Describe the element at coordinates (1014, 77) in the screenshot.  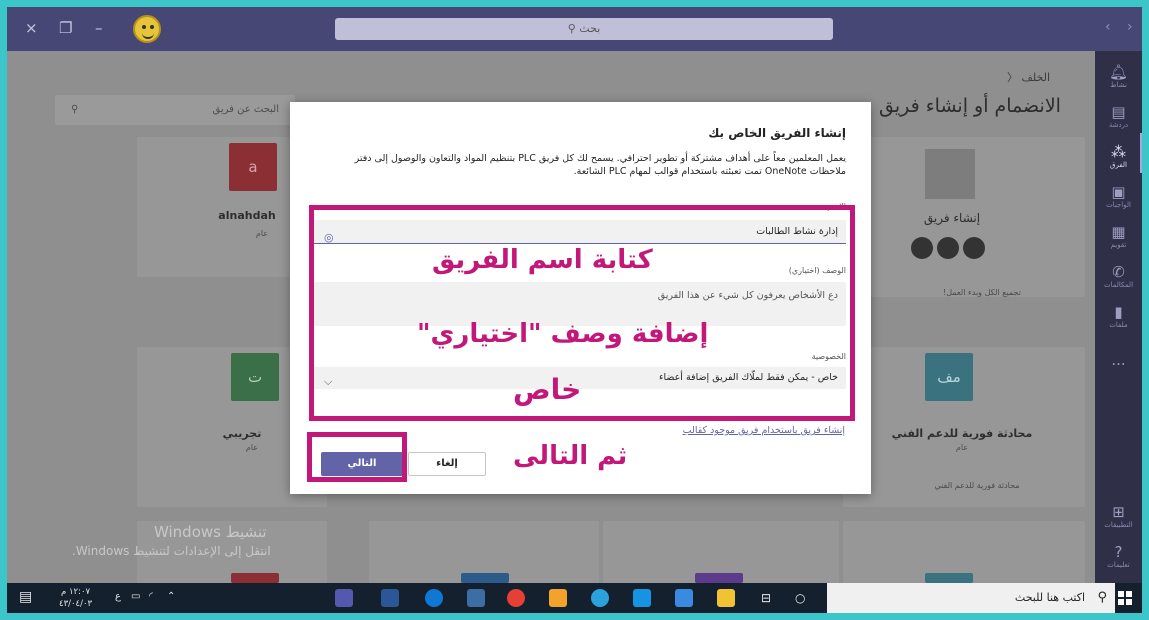
I see `chevron-right-icon: 〉` at that location.